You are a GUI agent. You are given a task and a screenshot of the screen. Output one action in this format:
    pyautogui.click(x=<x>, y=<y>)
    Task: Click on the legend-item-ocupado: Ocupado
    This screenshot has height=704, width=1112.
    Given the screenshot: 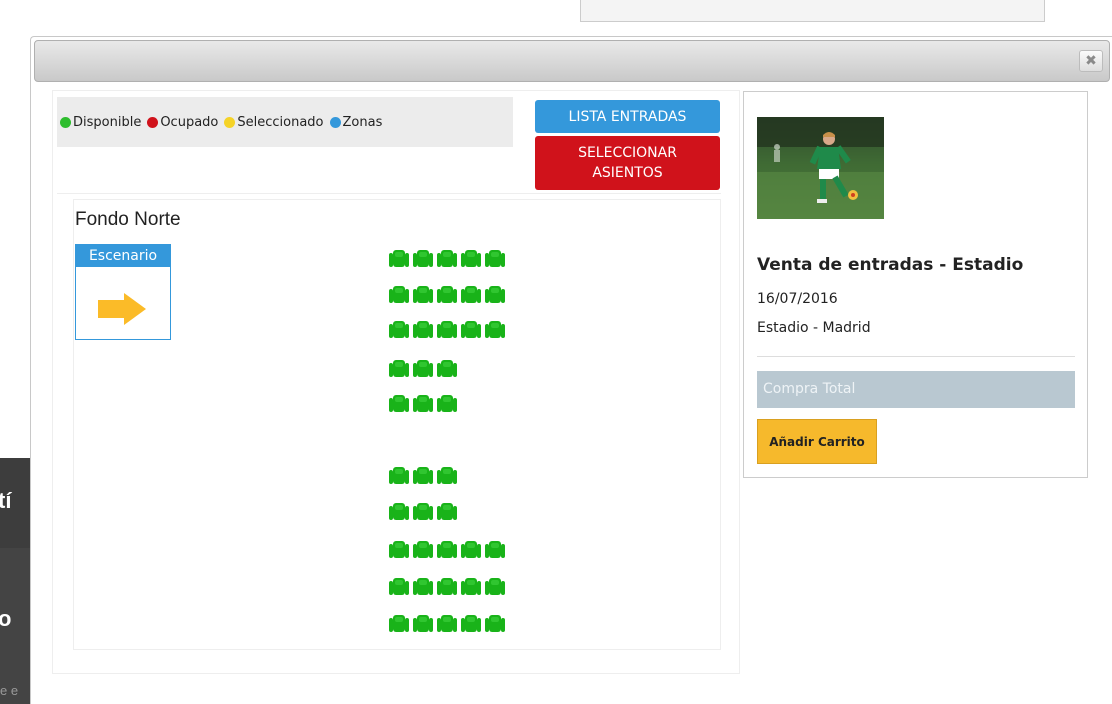 What is the action you would take?
    pyautogui.click(x=182, y=122)
    